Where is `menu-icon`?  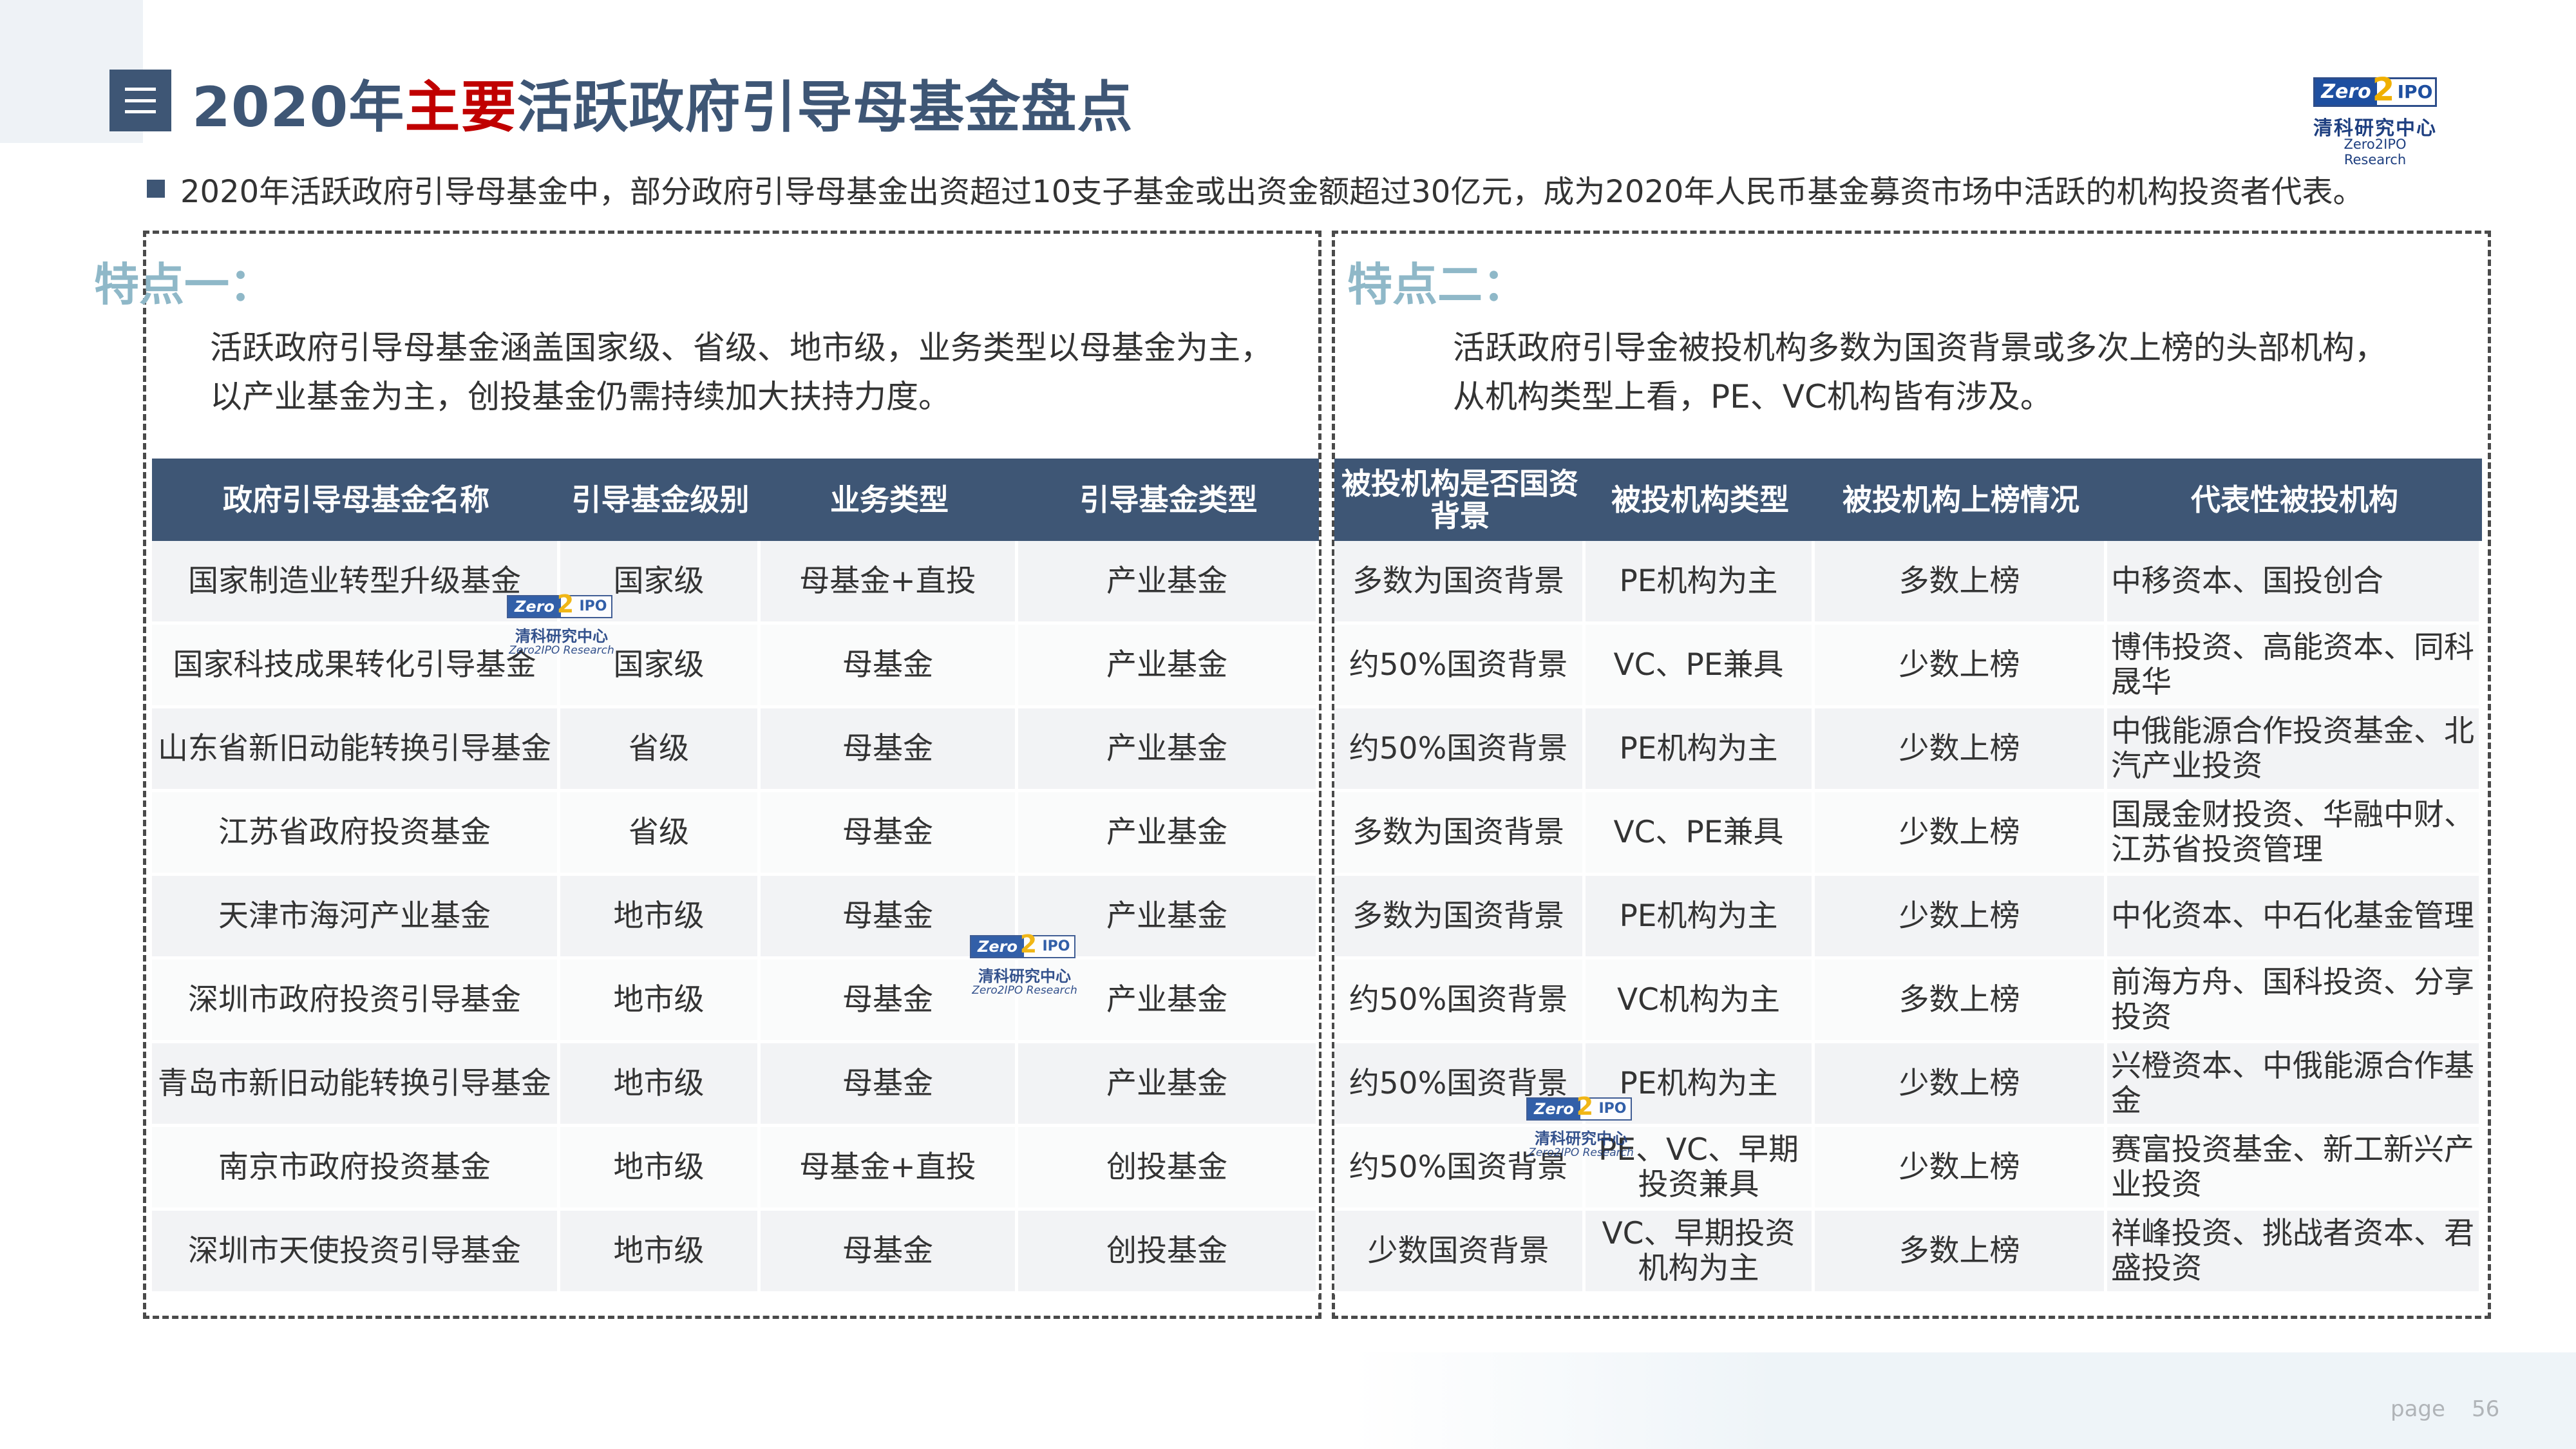 menu-icon is located at coordinates (140, 100).